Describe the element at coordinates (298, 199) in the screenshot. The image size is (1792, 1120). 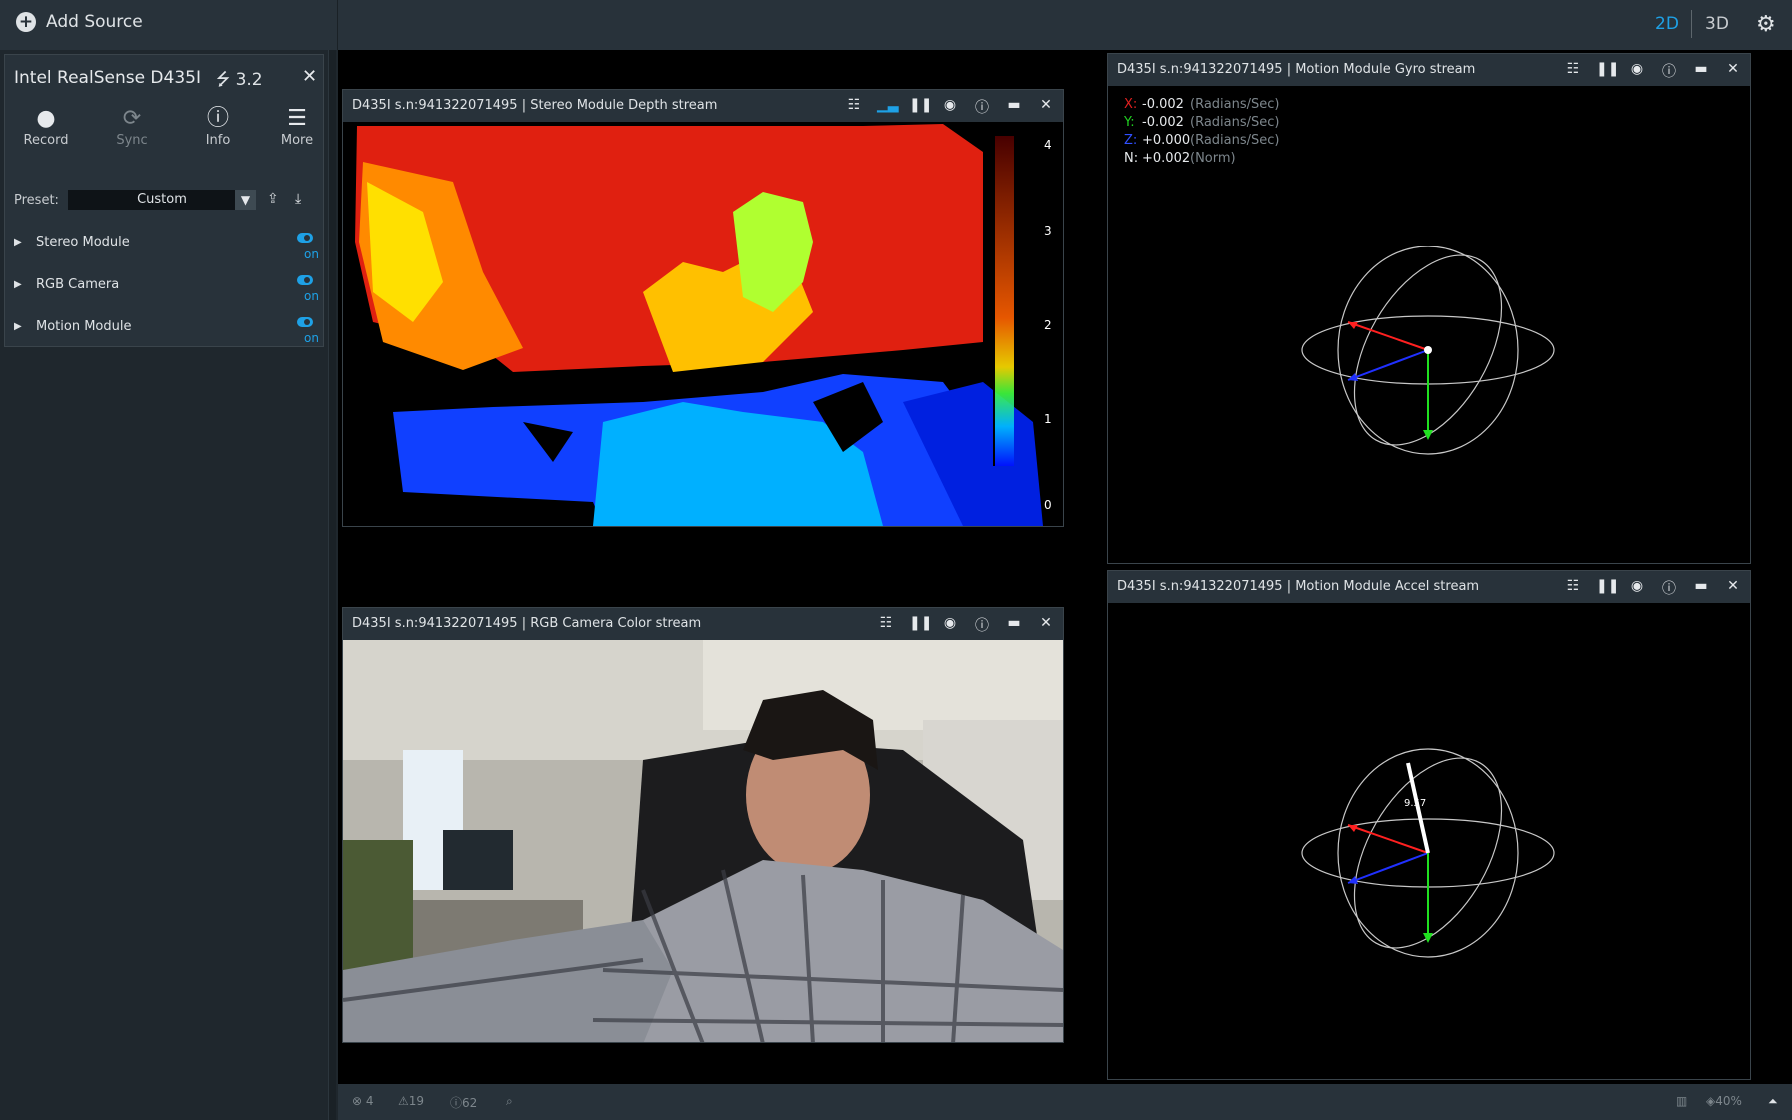
I see `download-icon: ⤓` at that location.